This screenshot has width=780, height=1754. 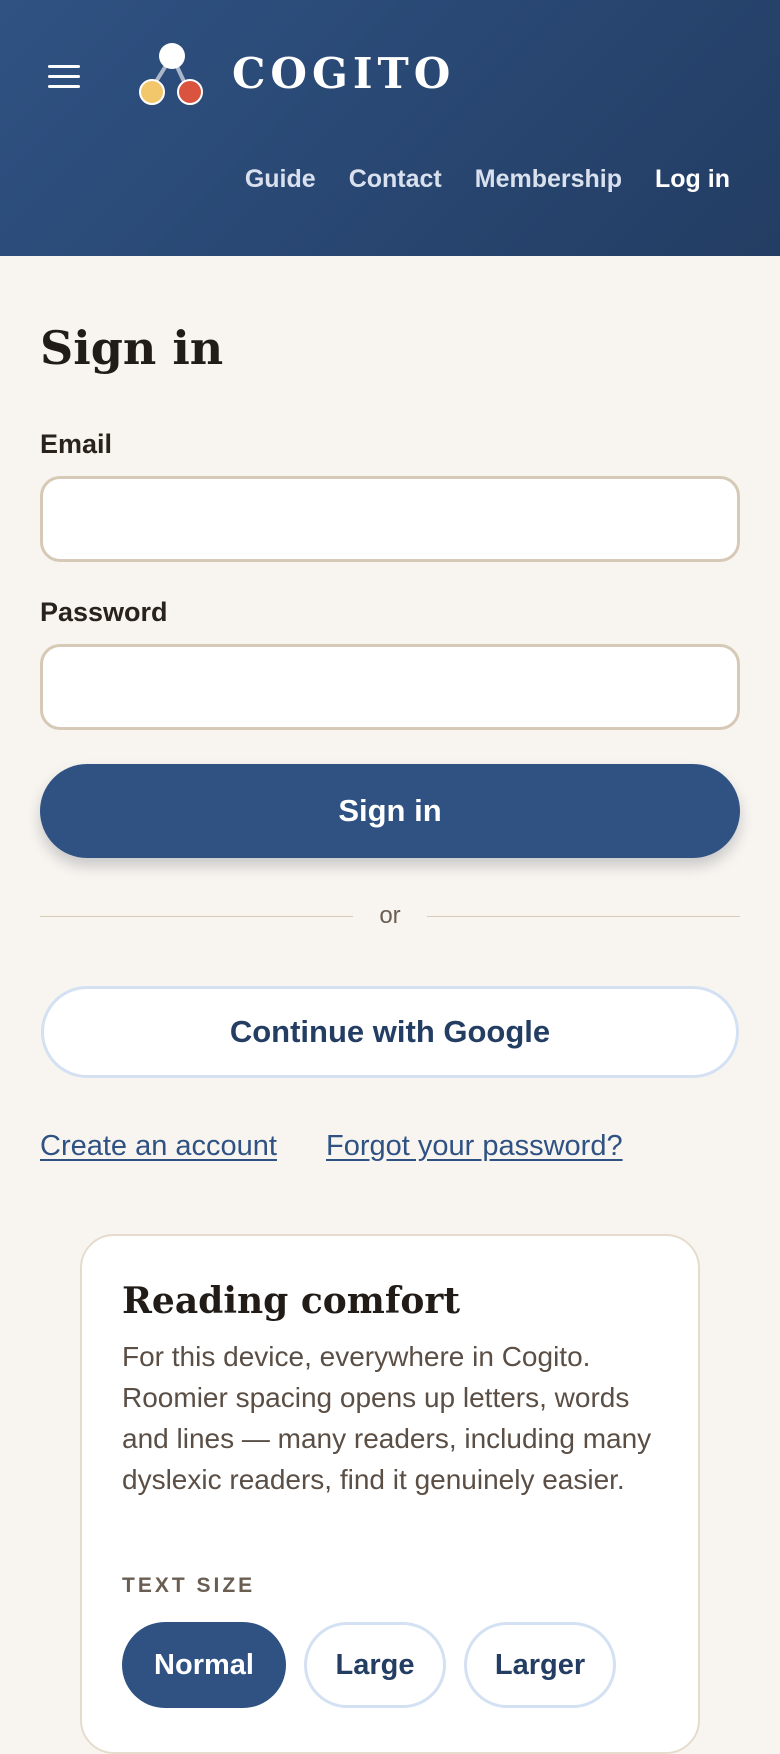 I want to click on password-label: Password, so click(x=104, y=612).